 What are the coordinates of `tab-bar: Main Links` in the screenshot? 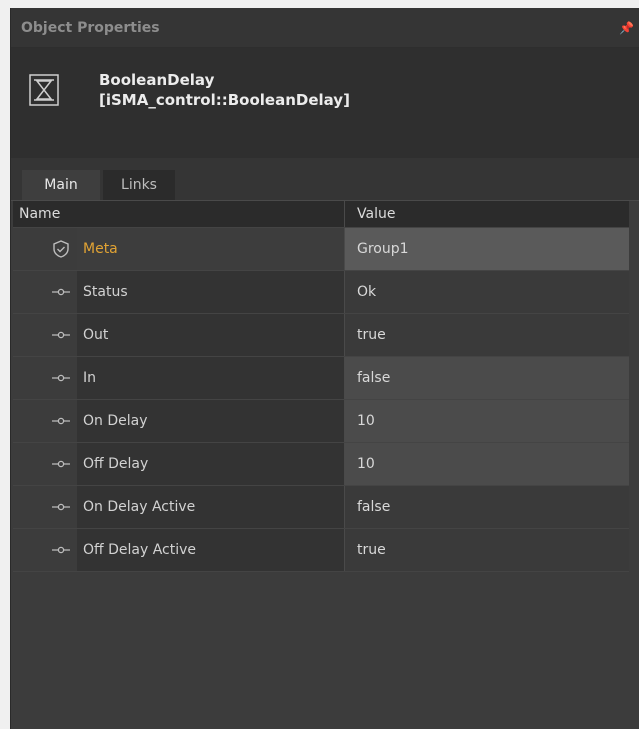 It's located at (325, 179).